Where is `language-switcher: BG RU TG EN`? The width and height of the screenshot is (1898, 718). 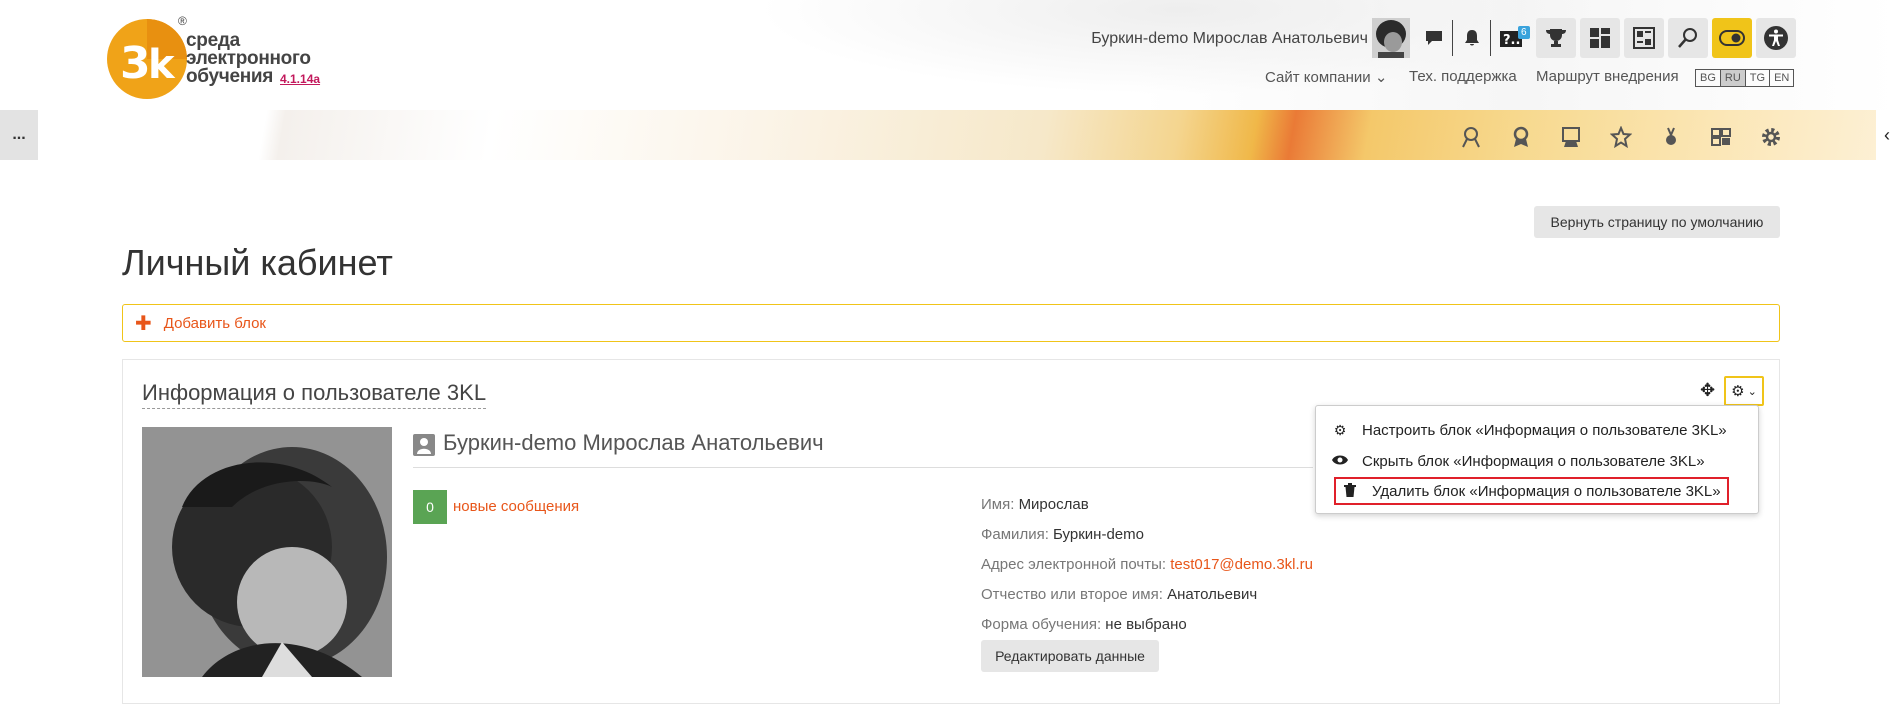 language-switcher: BG RU TG EN is located at coordinates (1745, 78).